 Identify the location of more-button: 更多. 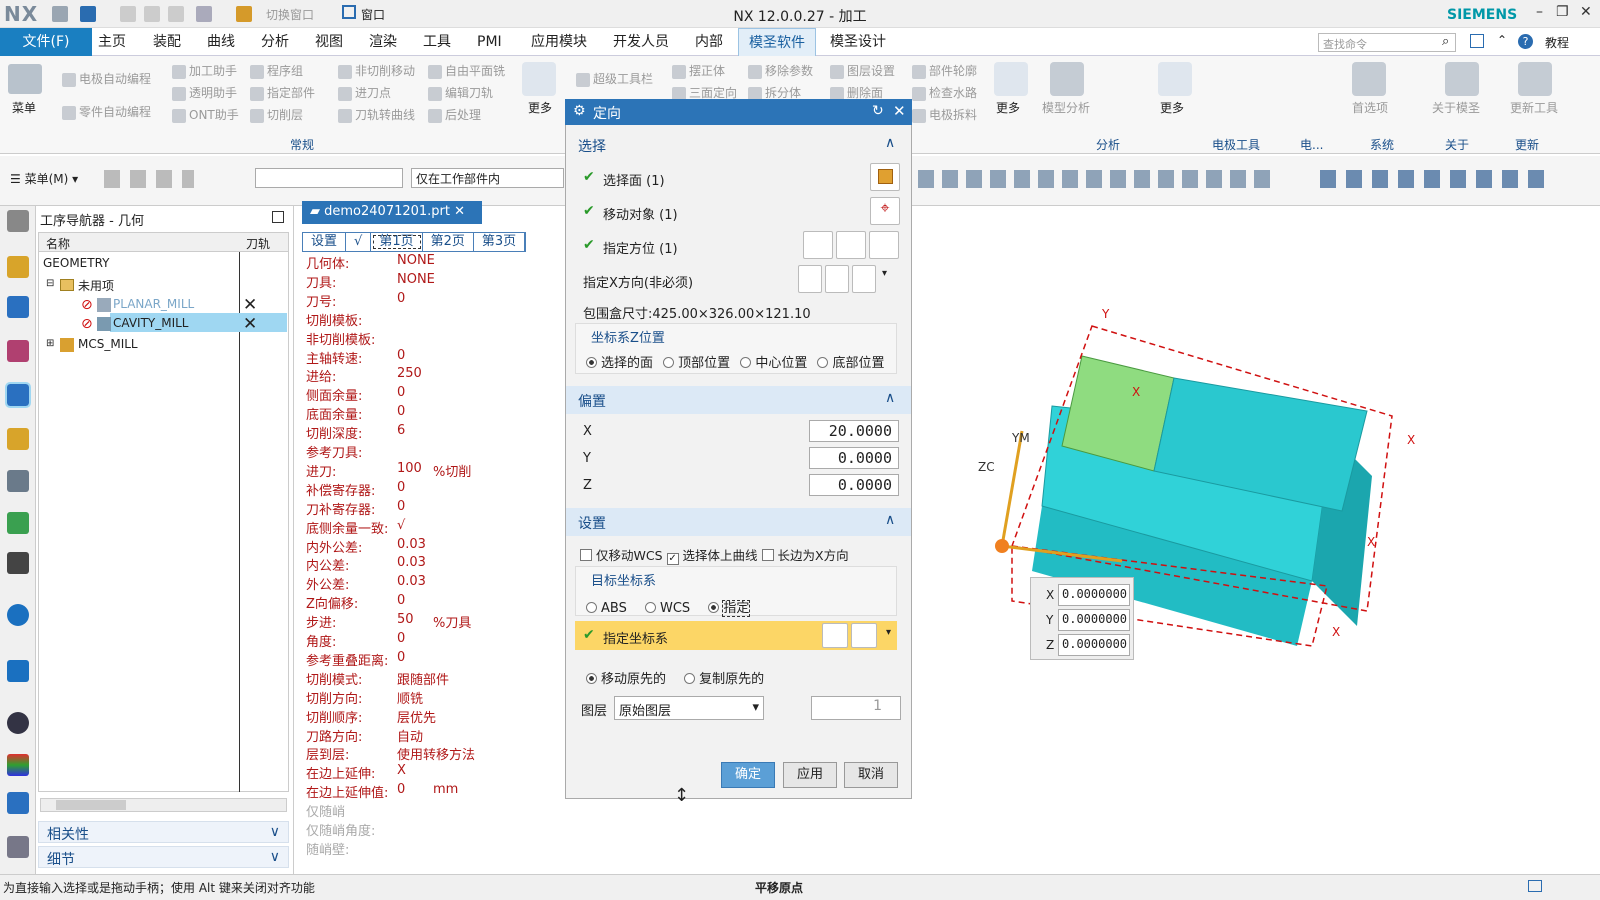
(1172, 107).